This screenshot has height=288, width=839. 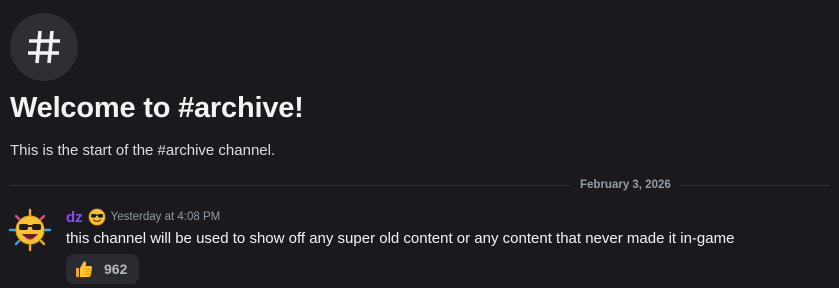 I want to click on welcome-title: Welcome to #archive!, so click(x=157, y=108).